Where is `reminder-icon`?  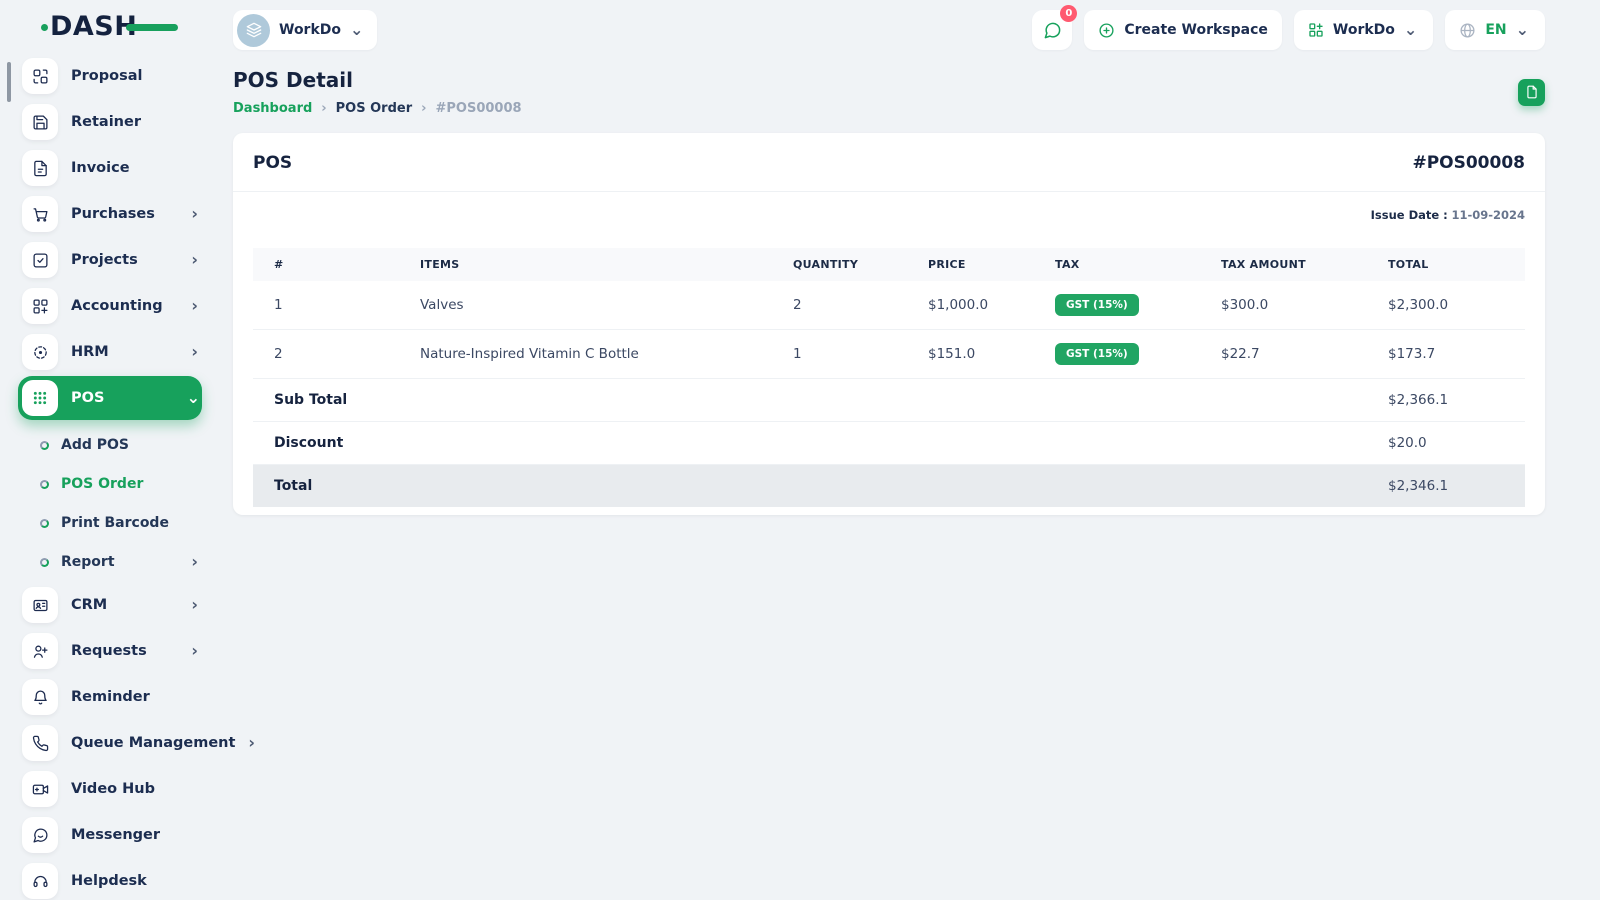 reminder-icon is located at coordinates (40, 697).